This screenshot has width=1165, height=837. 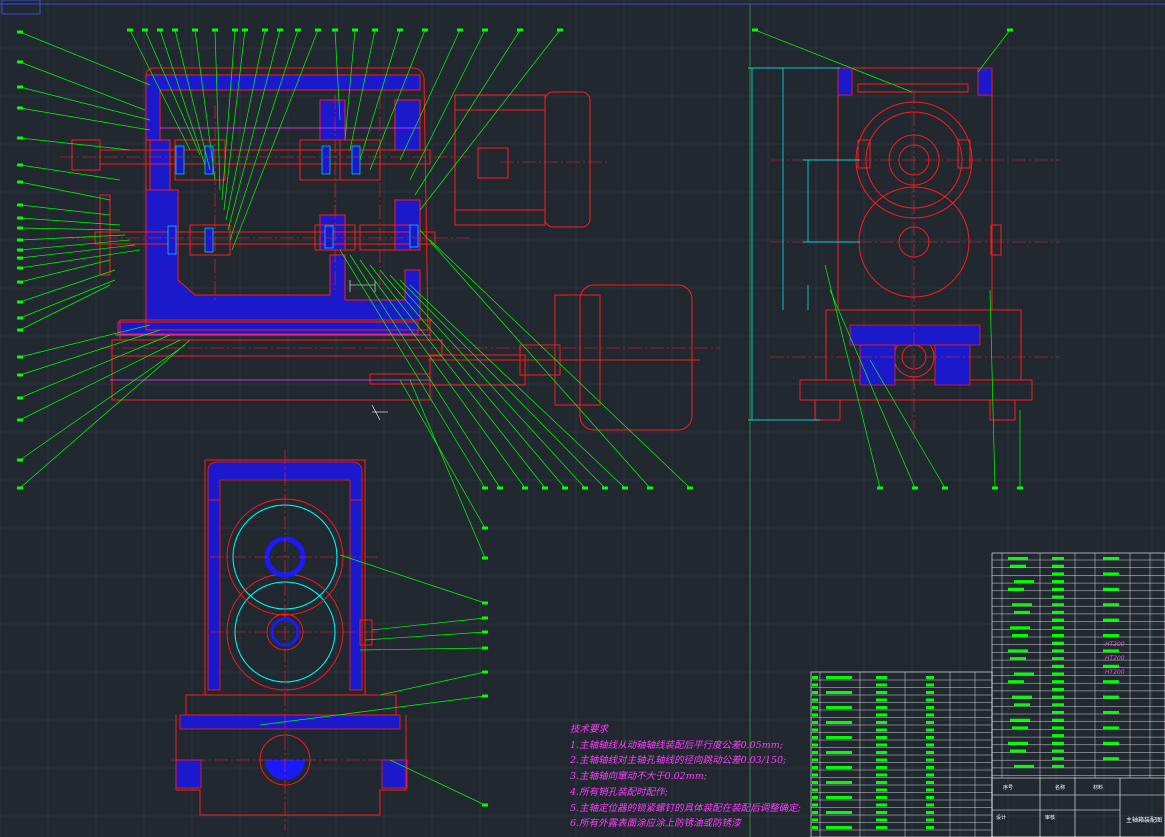 What do you see at coordinates (290, 640) in the screenshot?
I see `top-section-view` at bounding box center [290, 640].